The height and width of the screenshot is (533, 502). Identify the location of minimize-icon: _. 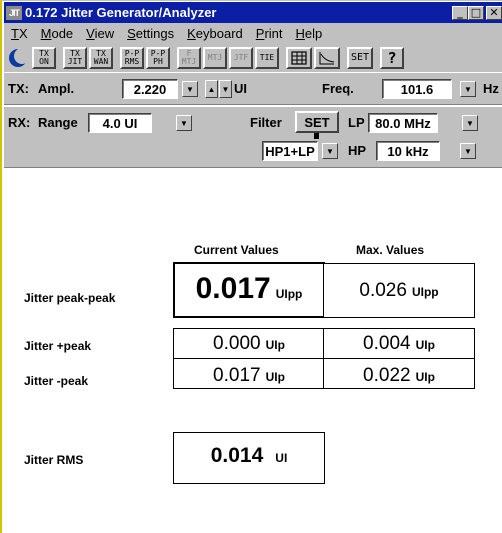
(460, 12).